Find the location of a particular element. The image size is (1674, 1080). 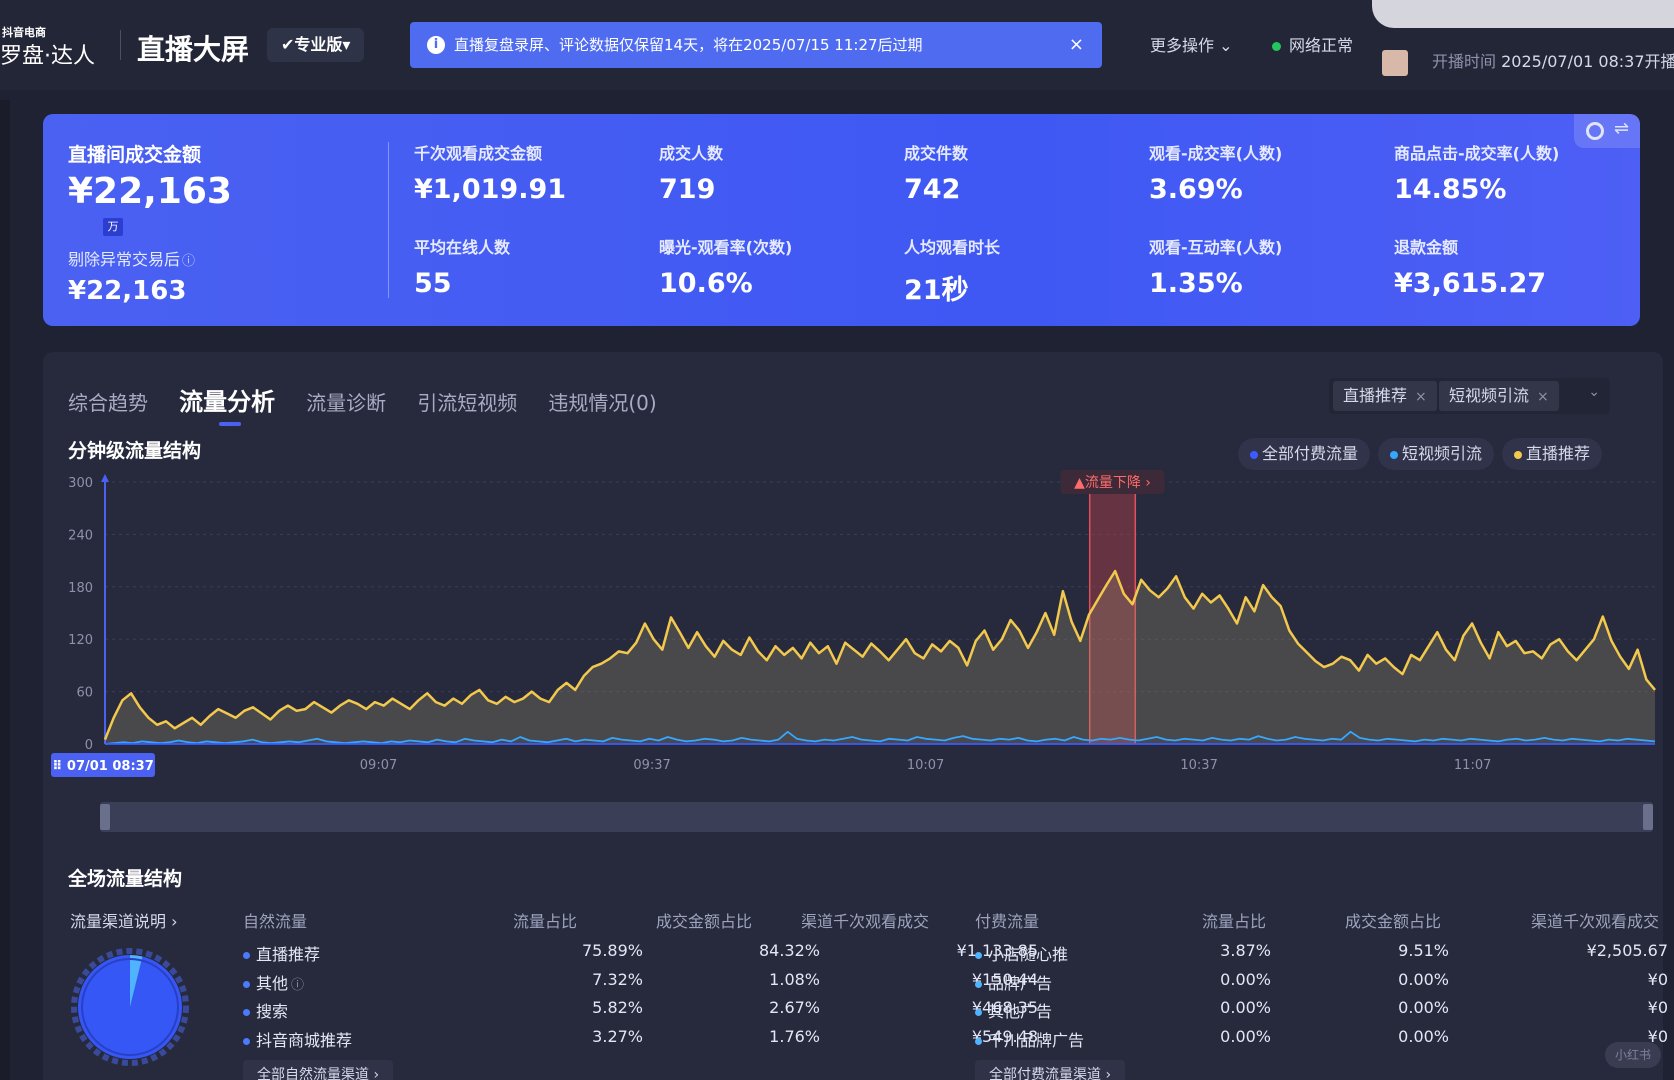

check-icon: ✔ is located at coordinates (288, 44).